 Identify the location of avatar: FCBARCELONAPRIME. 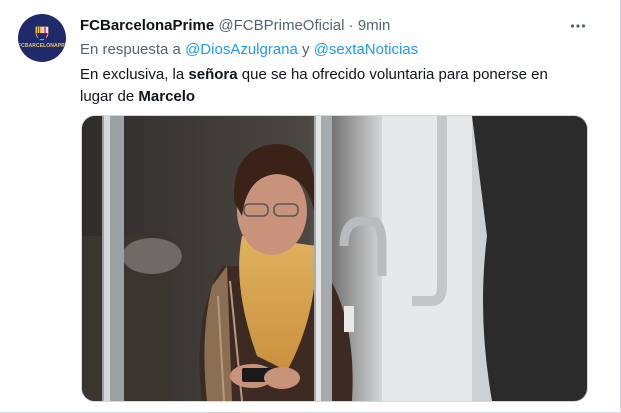
(42, 38).